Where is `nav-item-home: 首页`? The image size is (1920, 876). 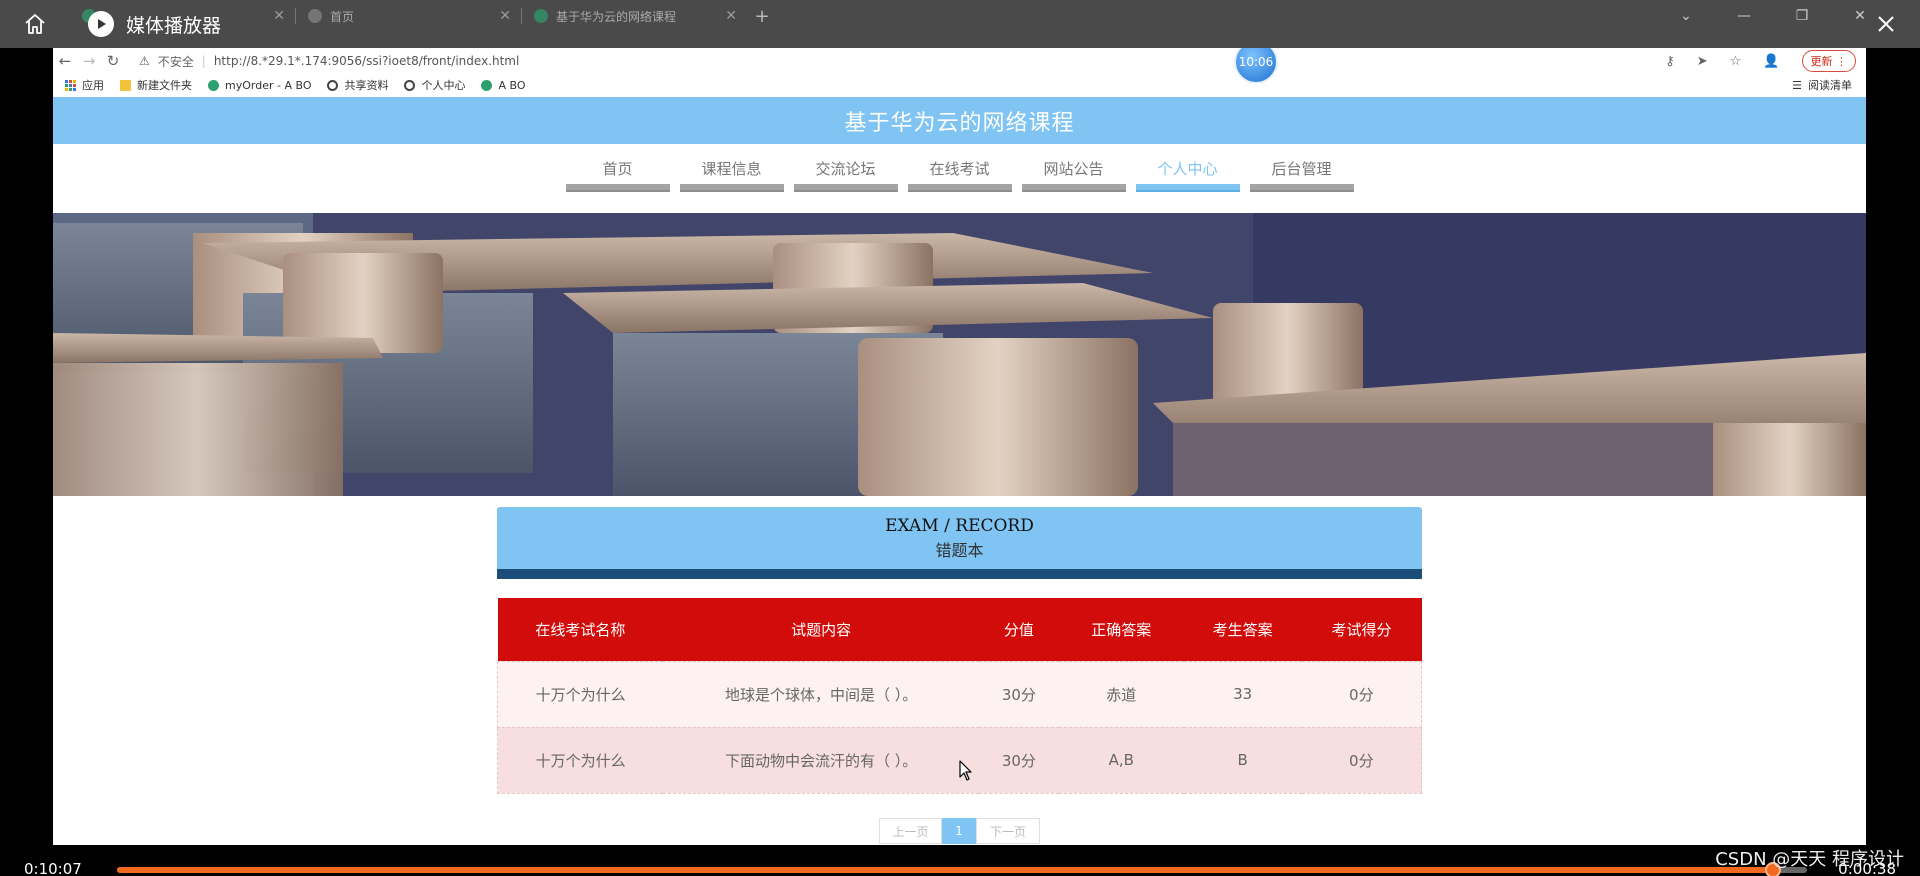 nav-item-home: 首页 is located at coordinates (617, 176).